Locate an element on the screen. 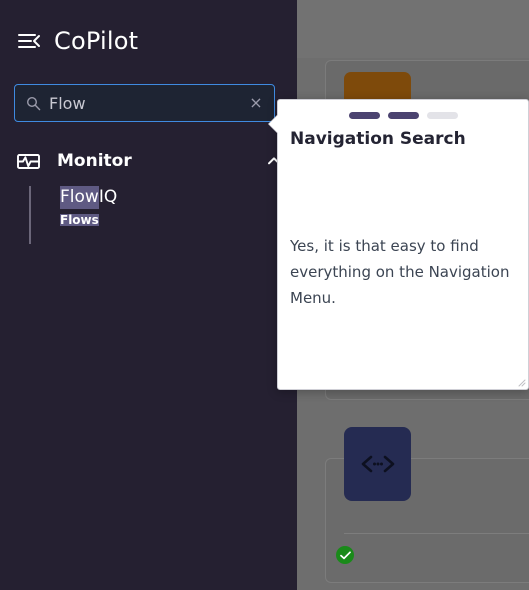 The width and height of the screenshot is (529, 590). background-top-band is located at coordinates (413, 29).